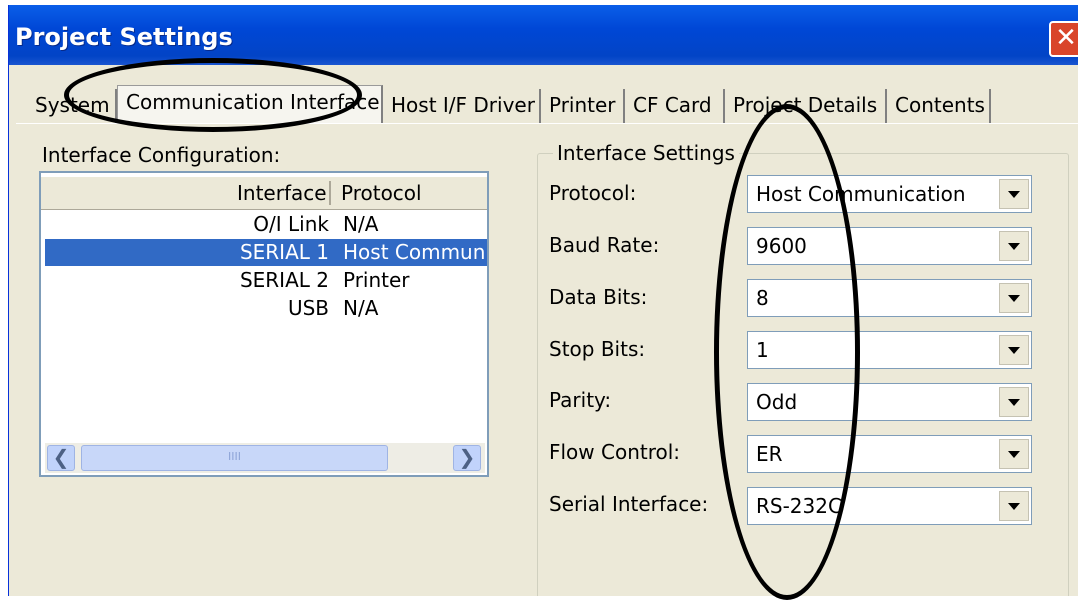  Describe the element at coordinates (376, 280) in the screenshot. I see `protocol-cell: Printer` at that location.